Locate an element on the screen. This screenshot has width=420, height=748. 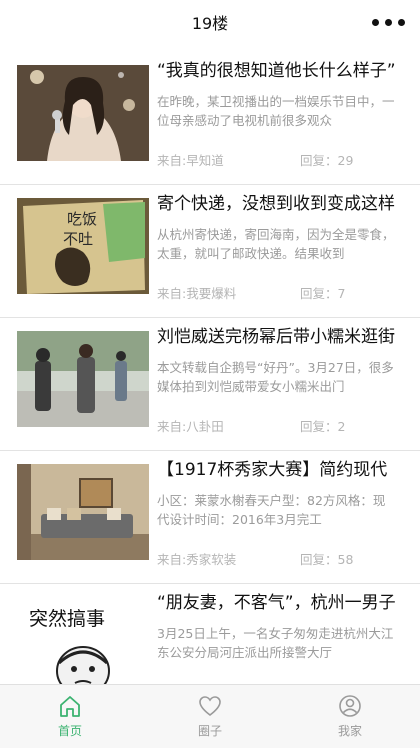
tab-home: 首页 is located at coordinates (70, 716).